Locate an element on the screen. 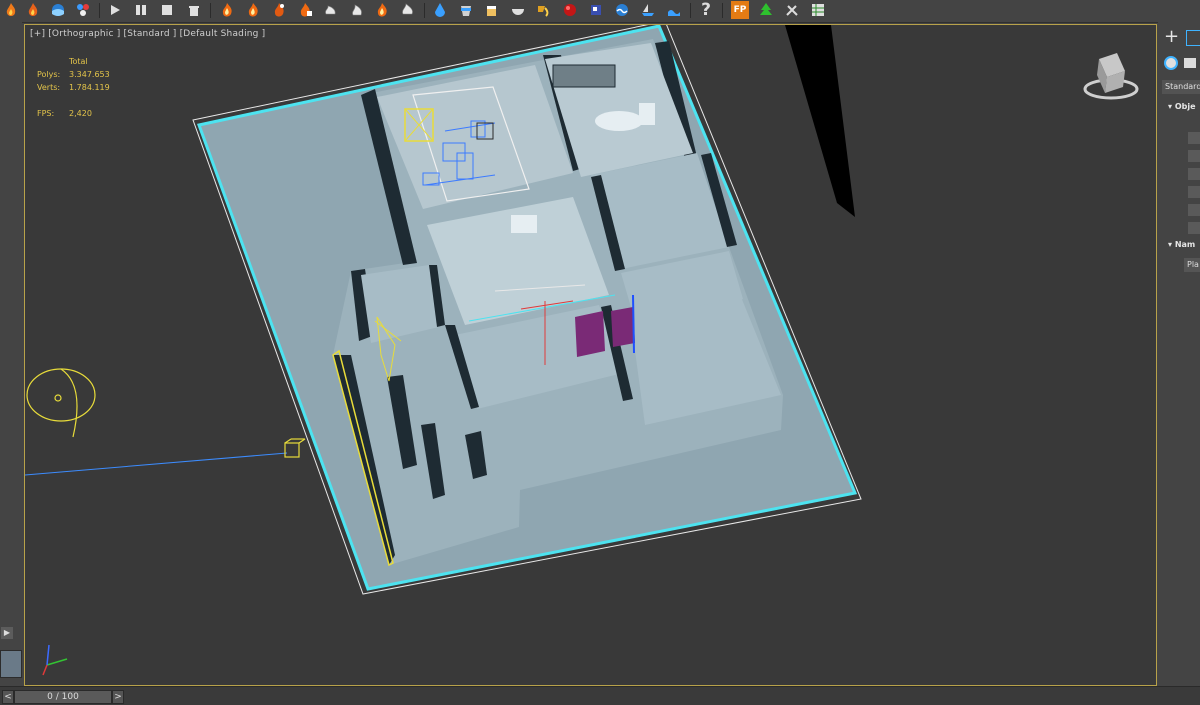 Image resolution: width=1200 pixels, height=705 pixels. name-color-rollout-header: ▾ Nam is located at coordinates (1181, 244).